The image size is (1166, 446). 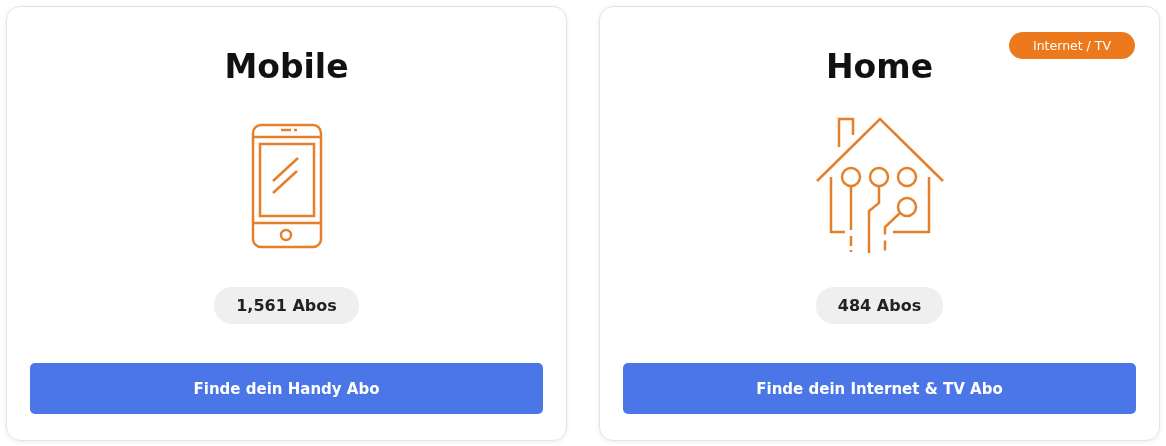 I want to click on smartphone-icon, so click(x=286, y=186).